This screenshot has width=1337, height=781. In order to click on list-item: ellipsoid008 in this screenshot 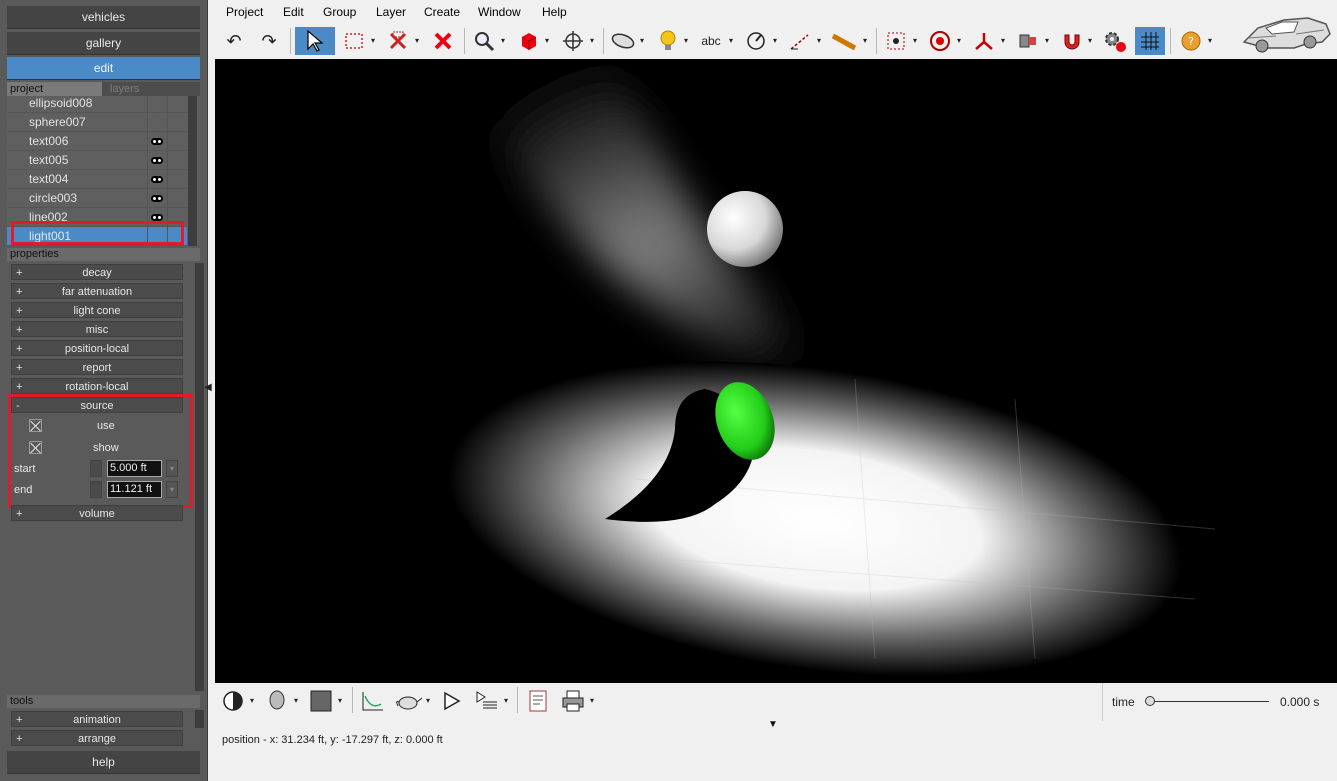, I will do `click(97, 104)`.